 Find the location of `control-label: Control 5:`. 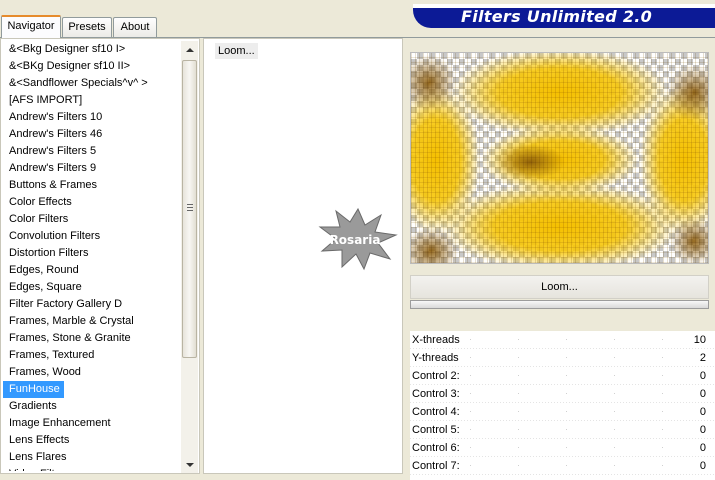

control-label: Control 5: is located at coordinates (436, 430).